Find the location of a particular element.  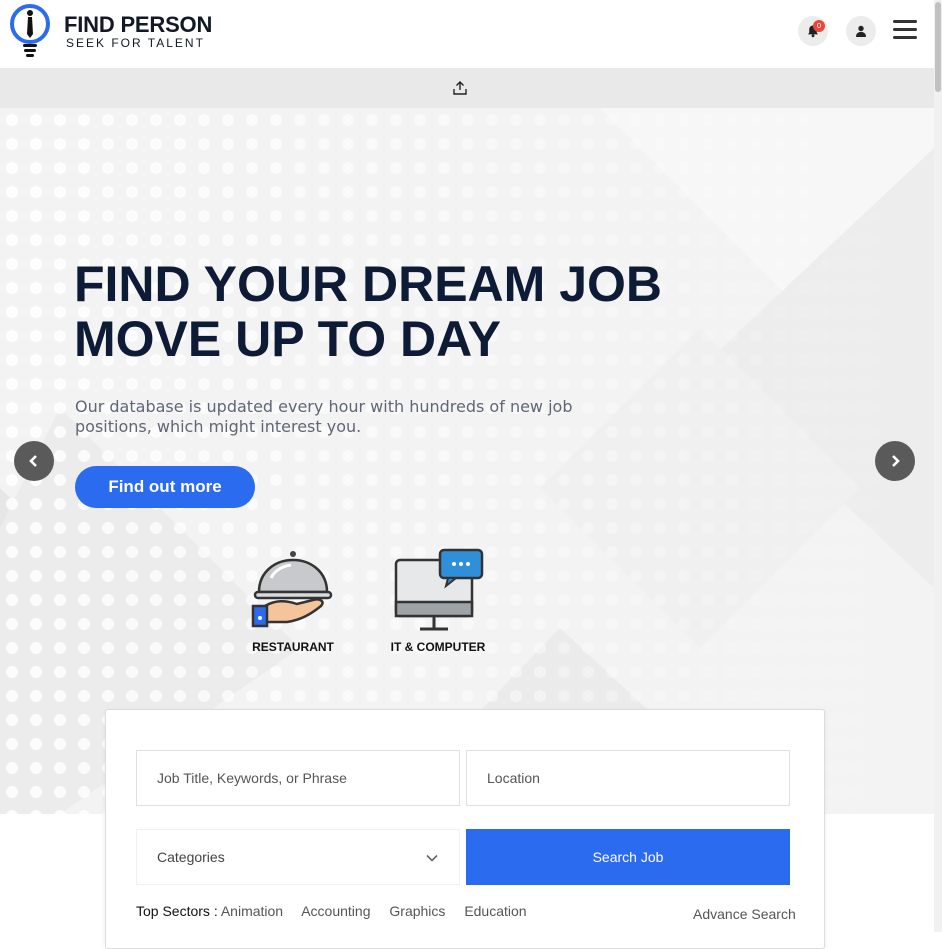

job-title-input: Job Title, Keywords, or Phrase is located at coordinates (298, 778).